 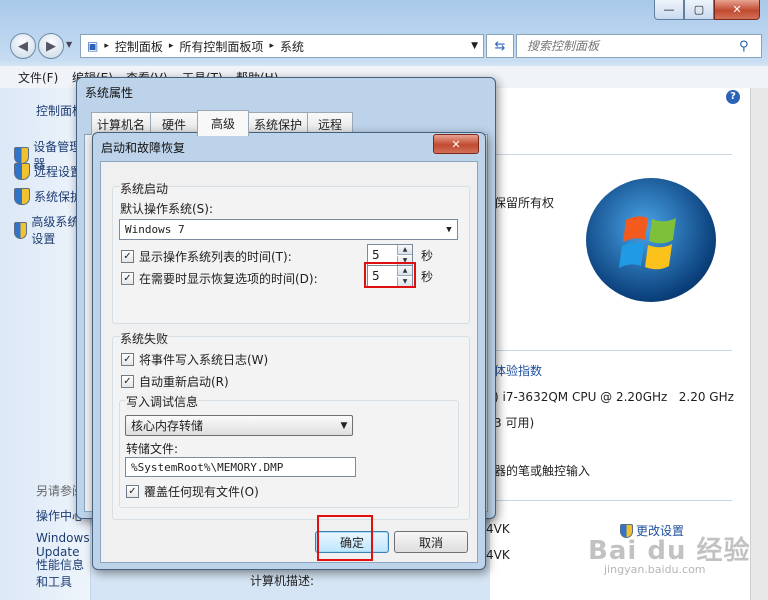 What do you see at coordinates (201, 492) in the screenshot?
I see `overwrite-label: 覆盖任何现有文件(O)` at bounding box center [201, 492].